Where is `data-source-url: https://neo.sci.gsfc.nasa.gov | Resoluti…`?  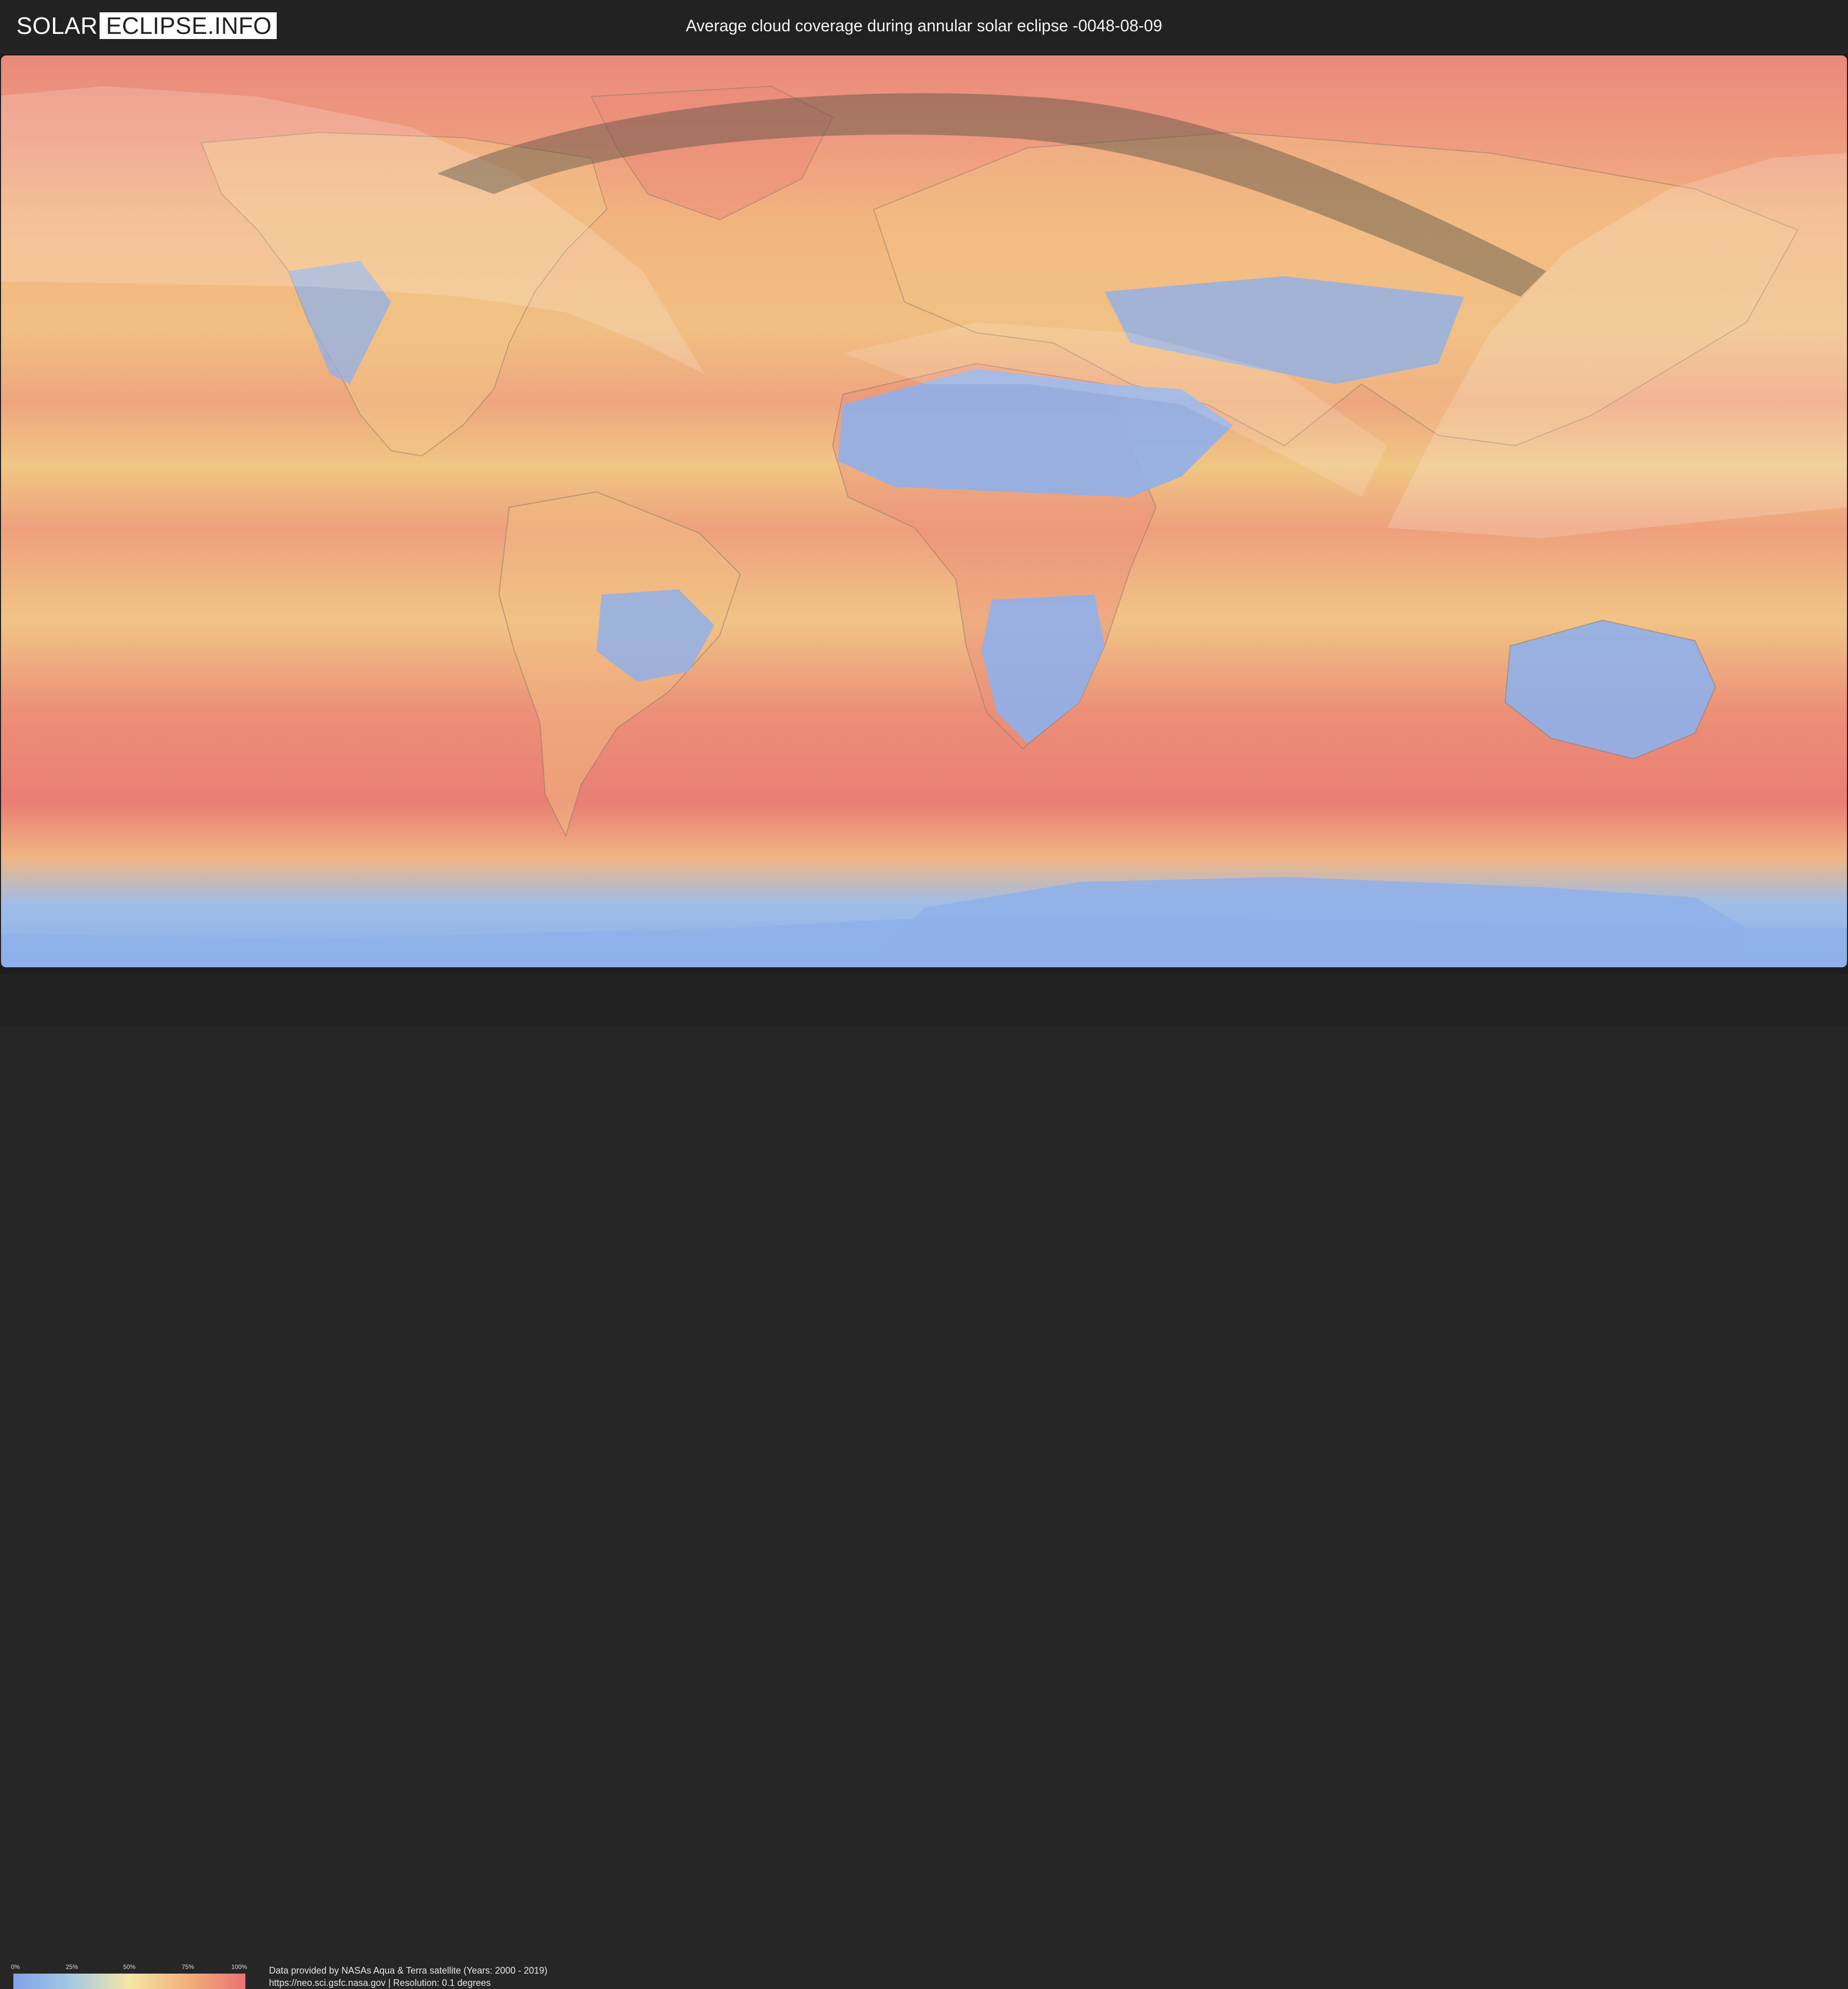 data-source-url: https://neo.sci.gsfc.nasa.gov | Resoluti… is located at coordinates (380, 1983).